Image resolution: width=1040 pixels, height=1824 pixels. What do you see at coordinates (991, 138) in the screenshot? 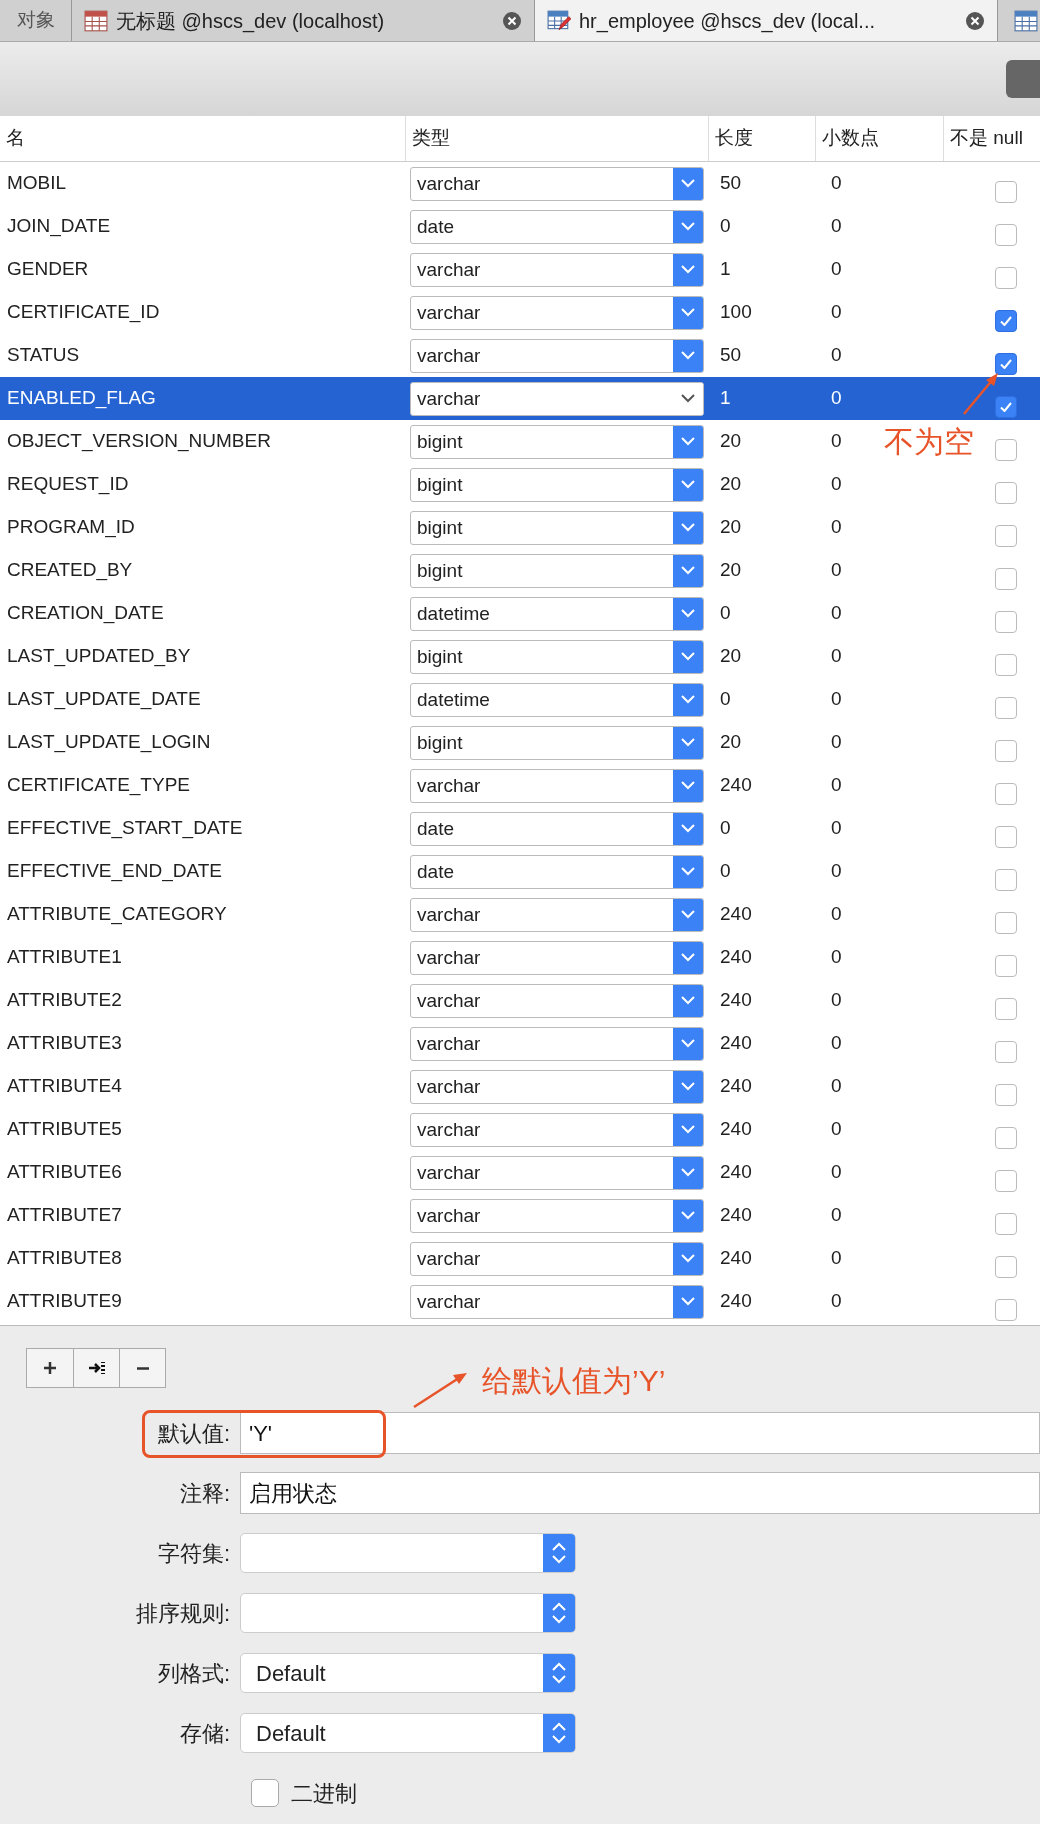
I see `column-header: 不是 null` at bounding box center [991, 138].